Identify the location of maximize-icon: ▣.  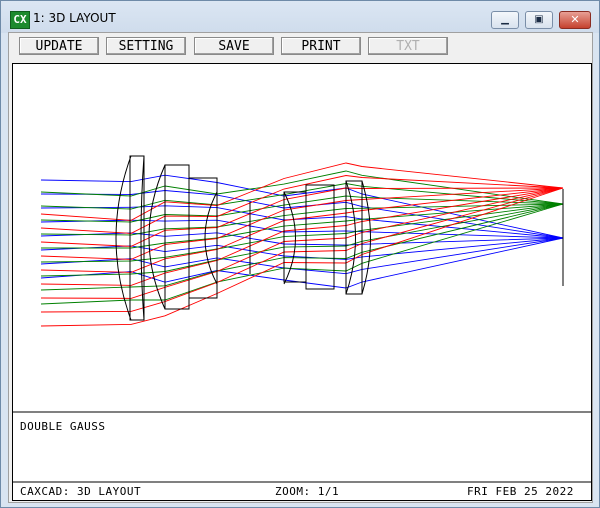
(539, 19).